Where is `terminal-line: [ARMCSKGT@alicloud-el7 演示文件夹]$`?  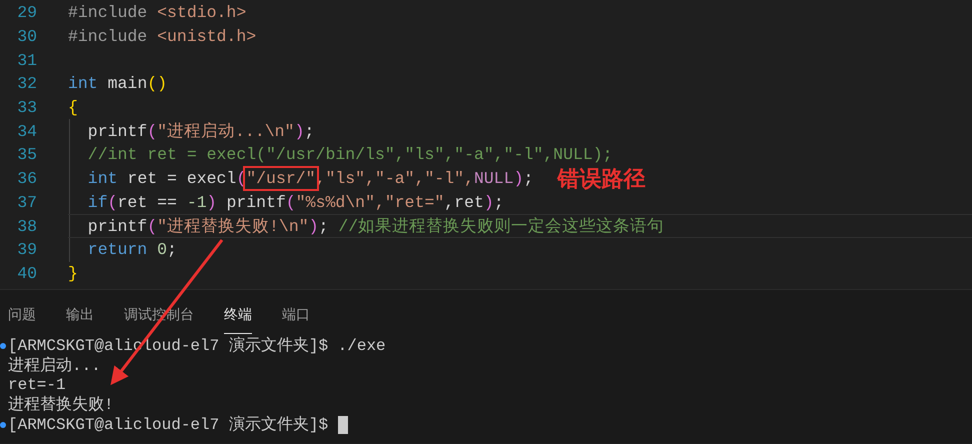
terminal-line: [ARMCSKGT@alicloud-el7 演示文件夹]$ is located at coordinates (169, 425).